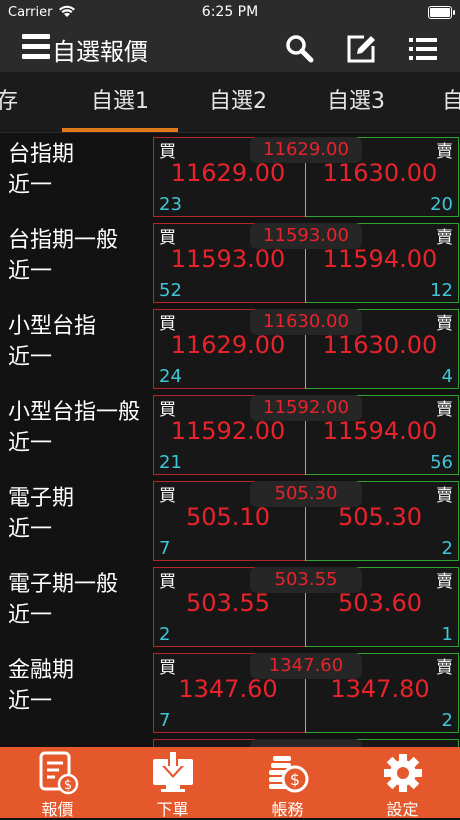 This screenshot has height=820, width=460. What do you see at coordinates (228, 517) in the screenshot?
I see `bid-price: 505.10` at bounding box center [228, 517].